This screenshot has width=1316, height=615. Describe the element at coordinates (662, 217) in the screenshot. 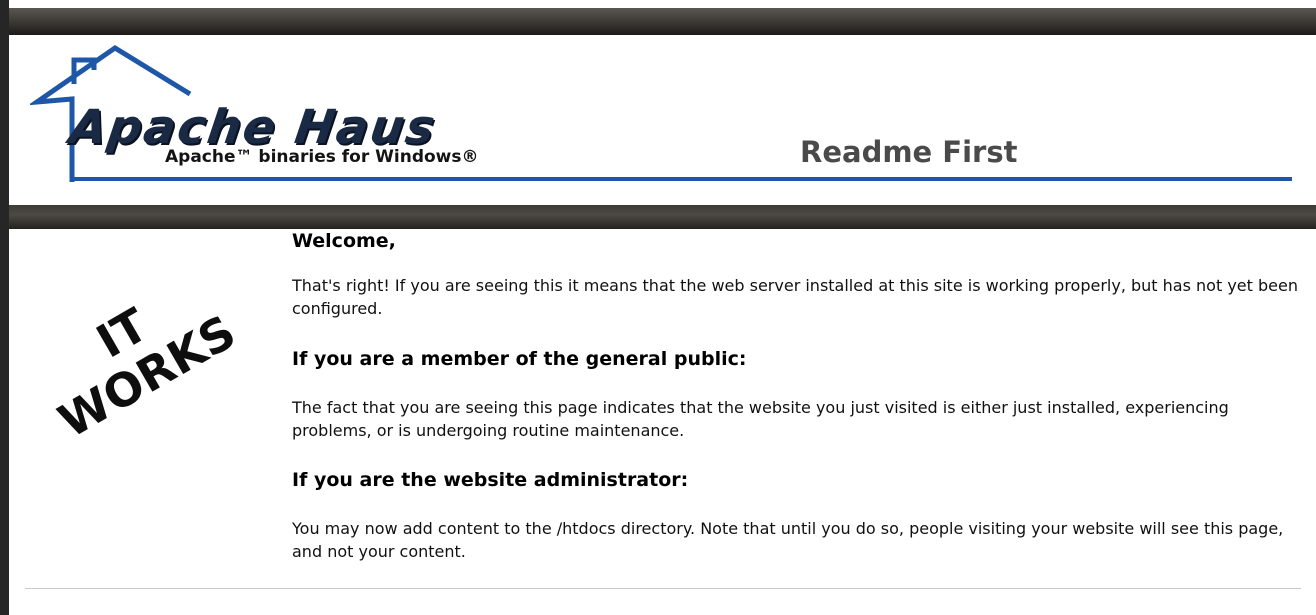

I see `content-top-bar` at that location.